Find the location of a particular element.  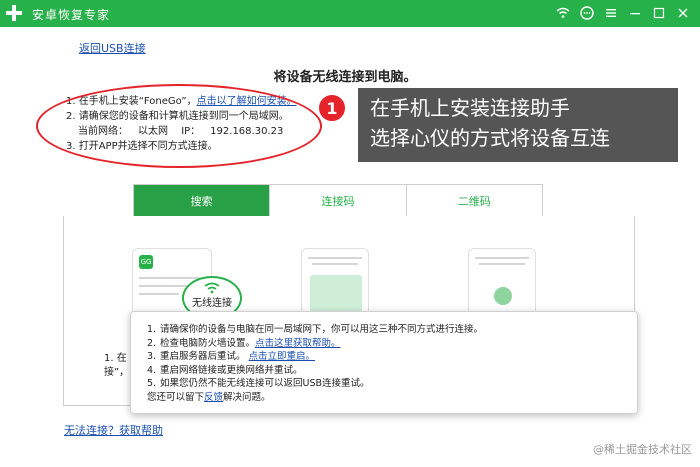

wireless-connect-label: 无线连接 is located at coordinates (212, 303).